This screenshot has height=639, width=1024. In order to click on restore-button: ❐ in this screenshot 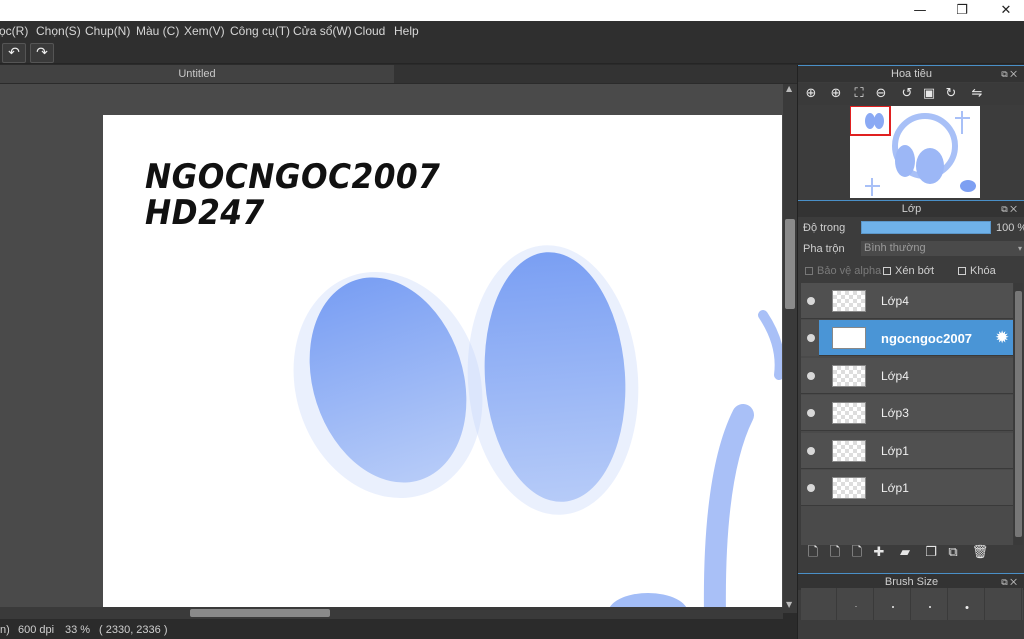, I will do `click(962, 10)`.